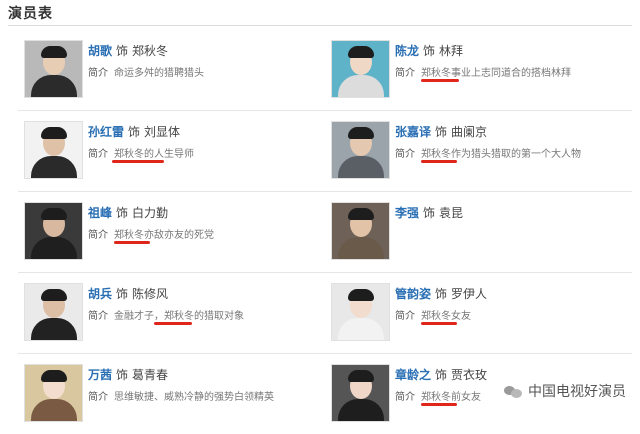 The image size is (640, 434). Describe the element at coordinates (413, 294) in the screenshot. I see `actor-name-link: 管韵姿` at that location.